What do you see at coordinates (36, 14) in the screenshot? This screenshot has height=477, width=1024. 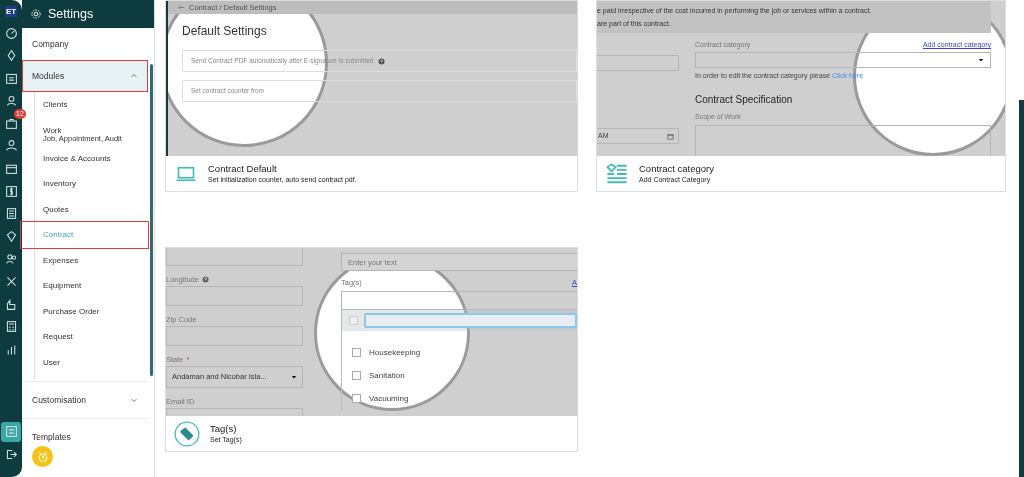 I see `settings-icon` at bounding box center [36, 14].